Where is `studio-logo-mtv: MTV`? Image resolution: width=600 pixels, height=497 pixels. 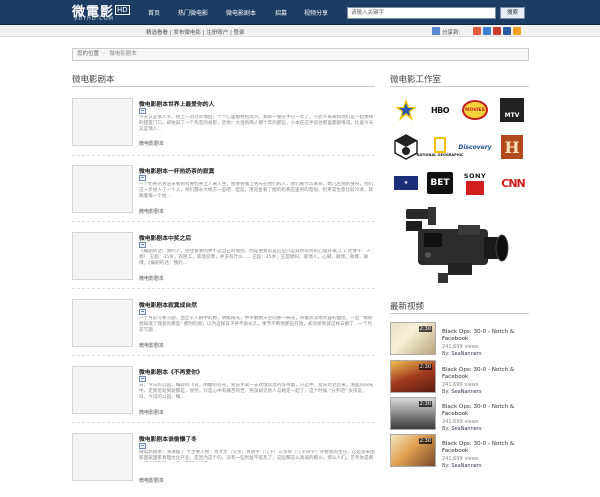 studio-logo-mtv: MTV is located at coordinates (512, 110).